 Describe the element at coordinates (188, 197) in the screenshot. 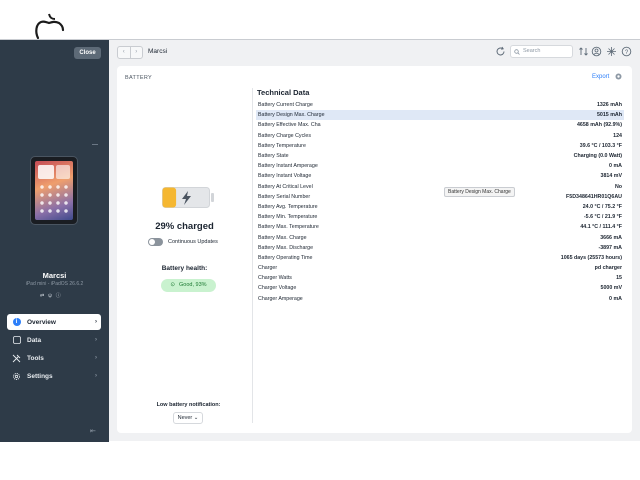

I see `battery-icon` at that location.